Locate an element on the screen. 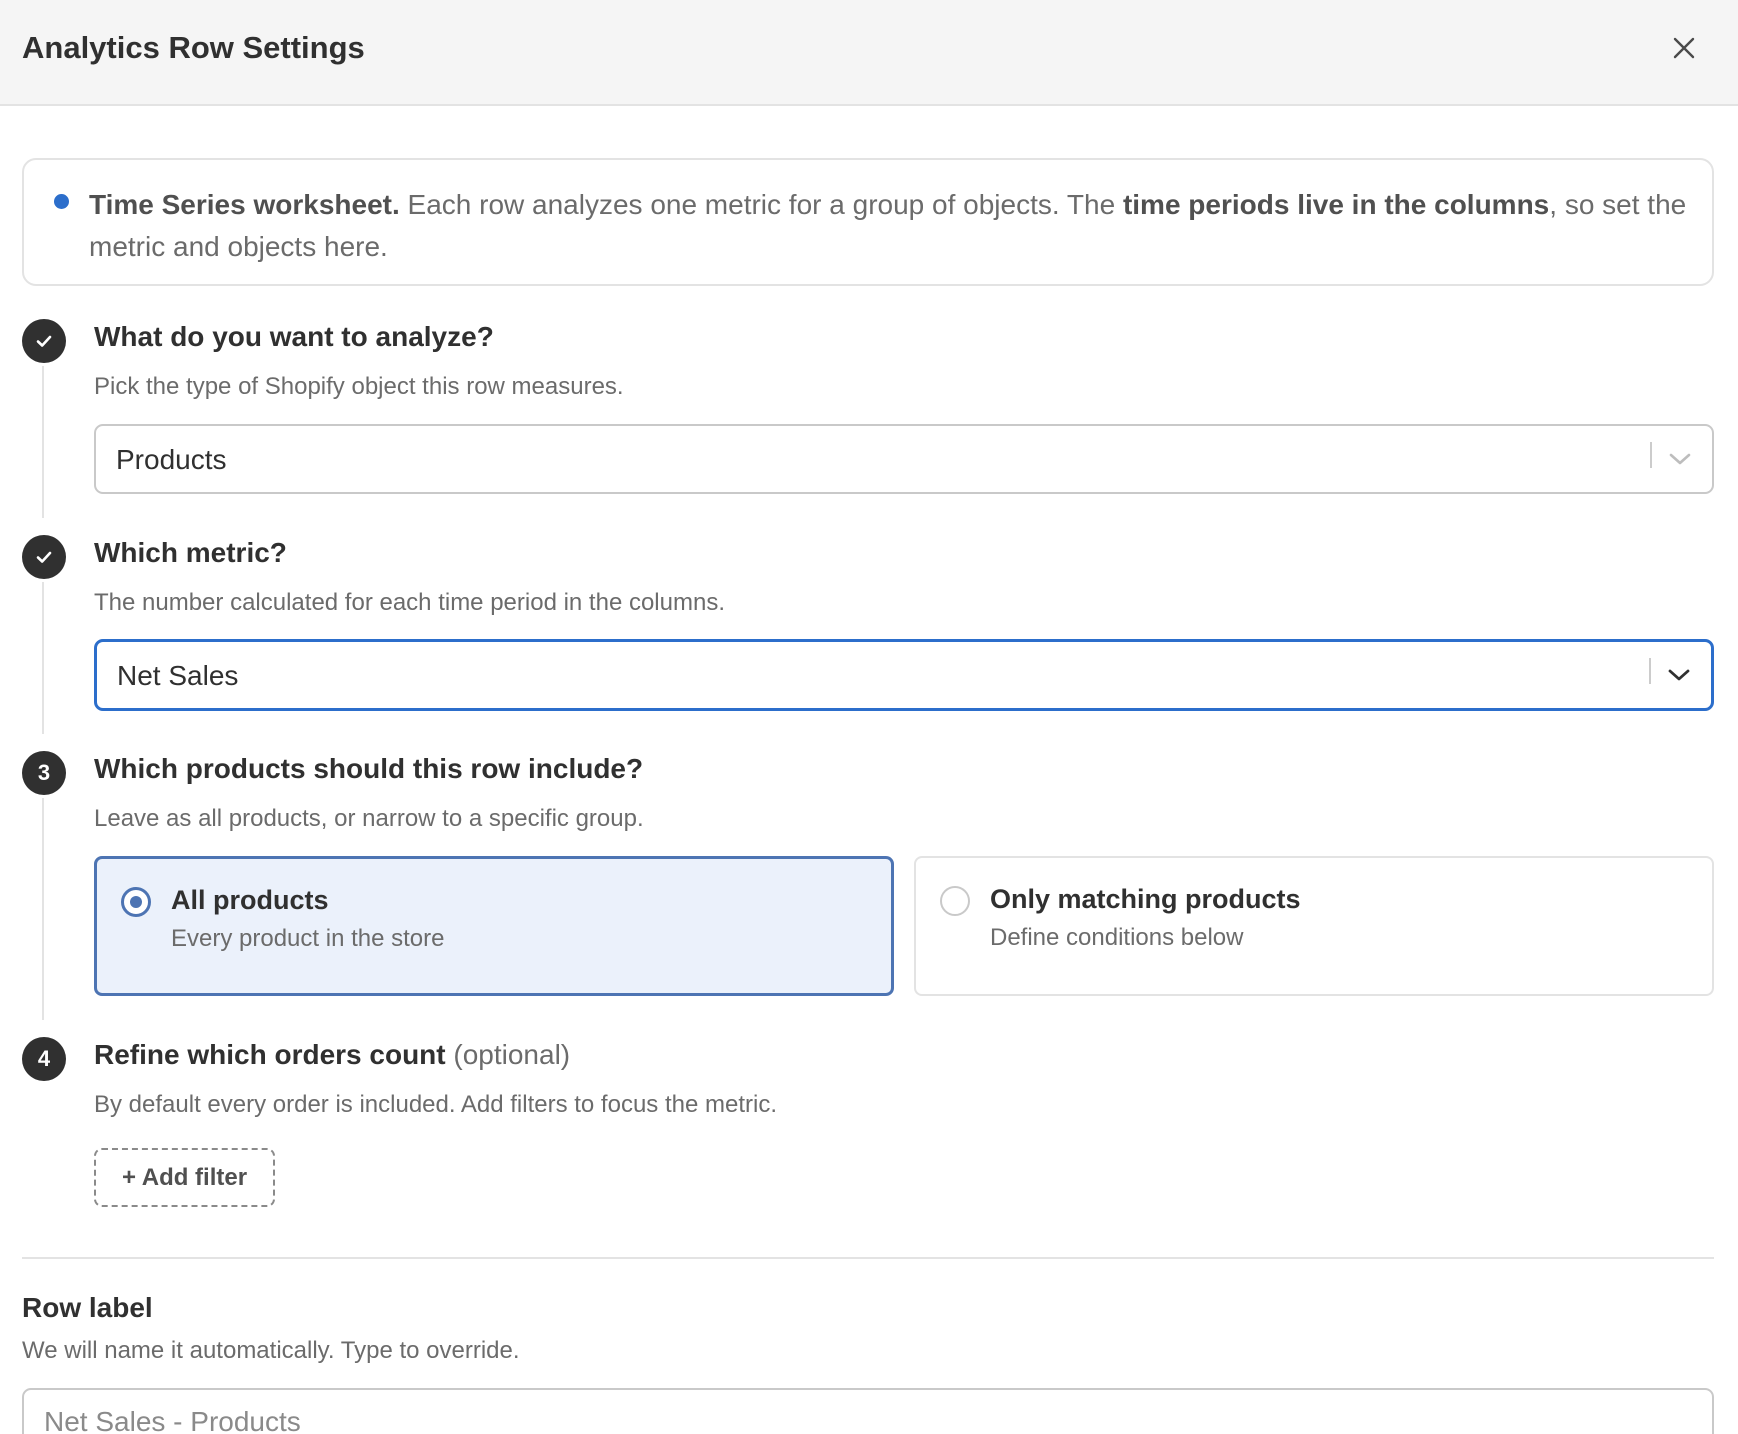 The image size is (1738, 1434). row-label-title: Row label is located at coordinates (87, 1307).